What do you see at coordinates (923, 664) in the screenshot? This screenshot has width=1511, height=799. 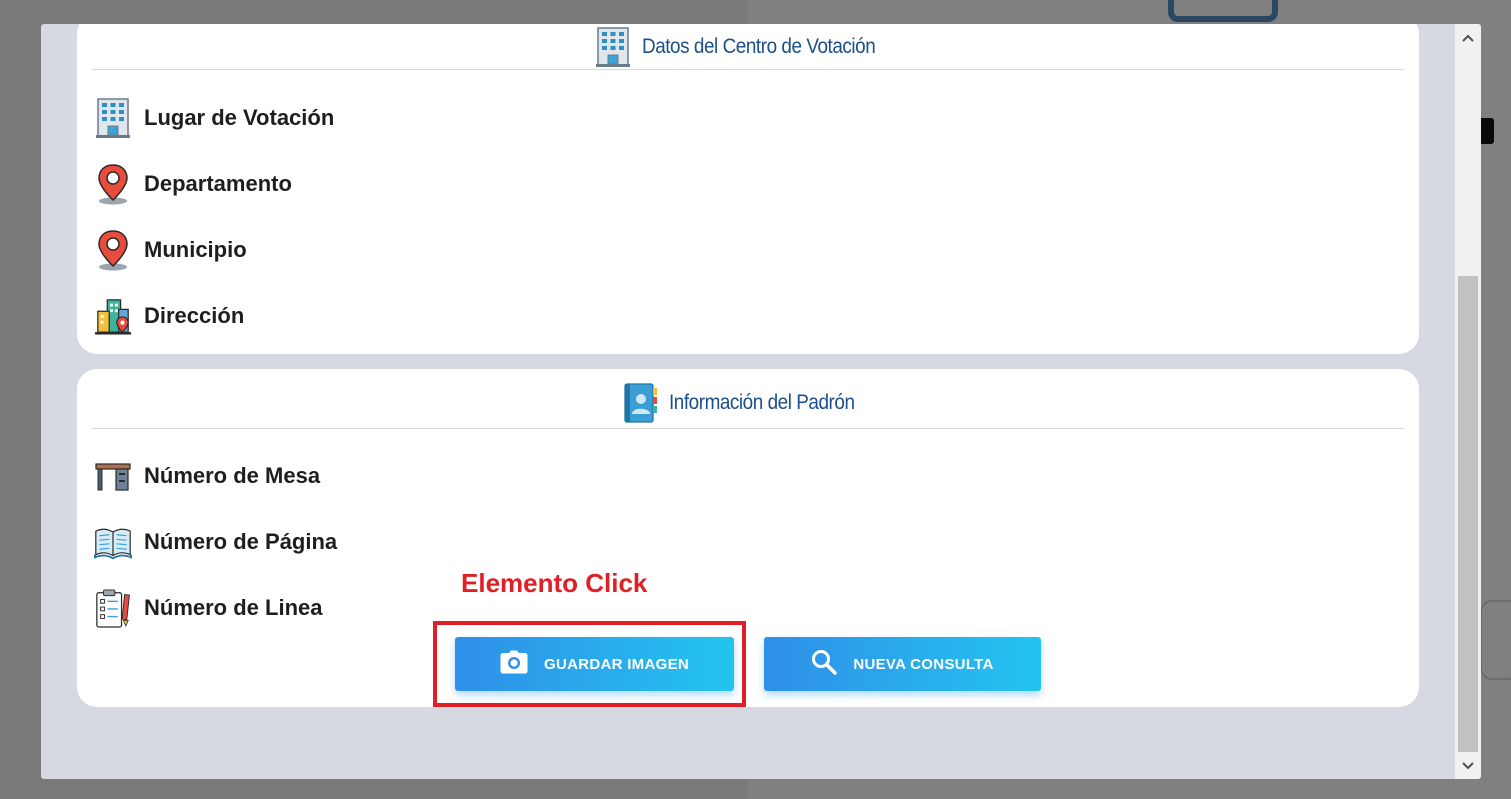 I see `new-query-button-label: NUEVA CONSULTA` at bounding box center [923, 664].